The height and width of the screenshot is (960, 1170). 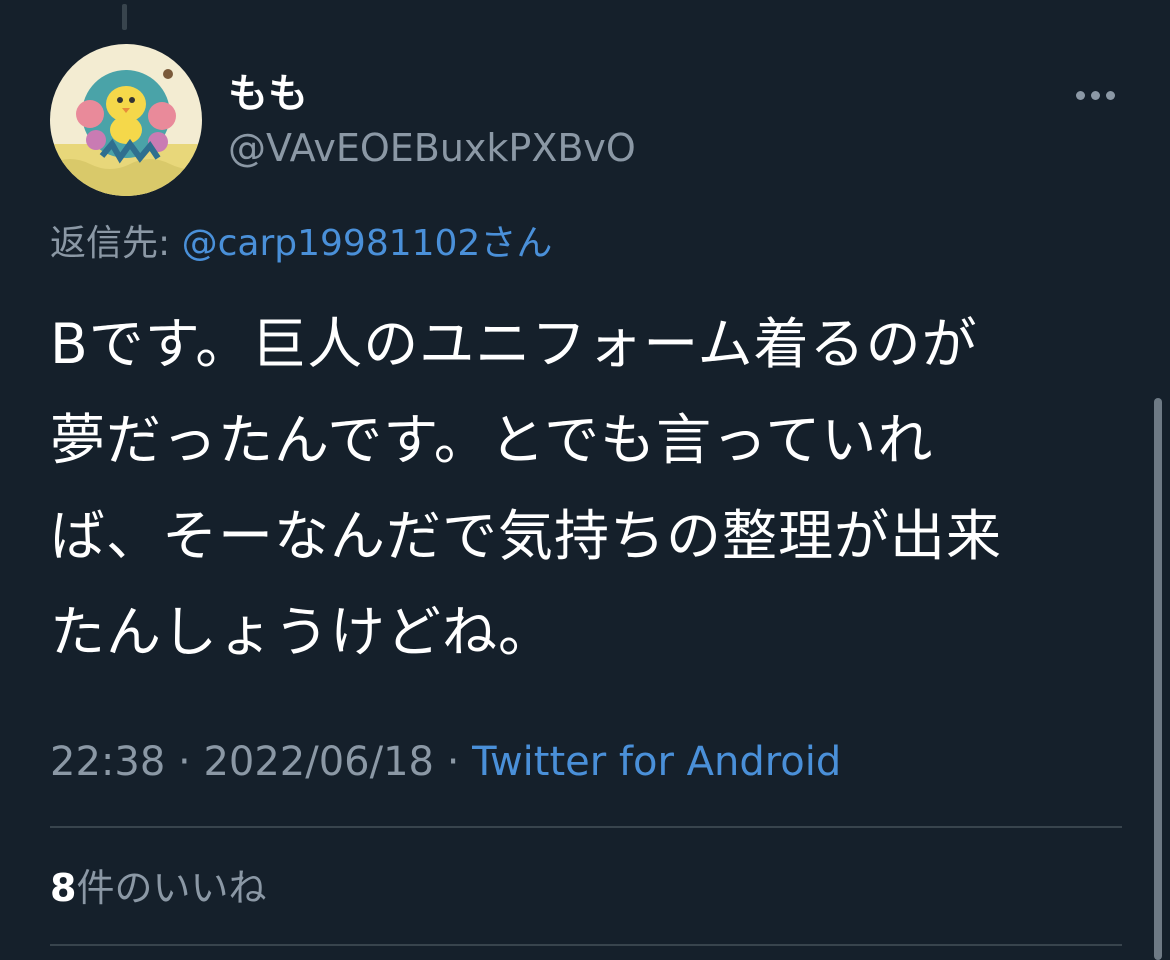 What do you see at coordinates (107, 762) in the screenshot?
I see `tweet-time: 22:38` at bounding box center [107, 762].